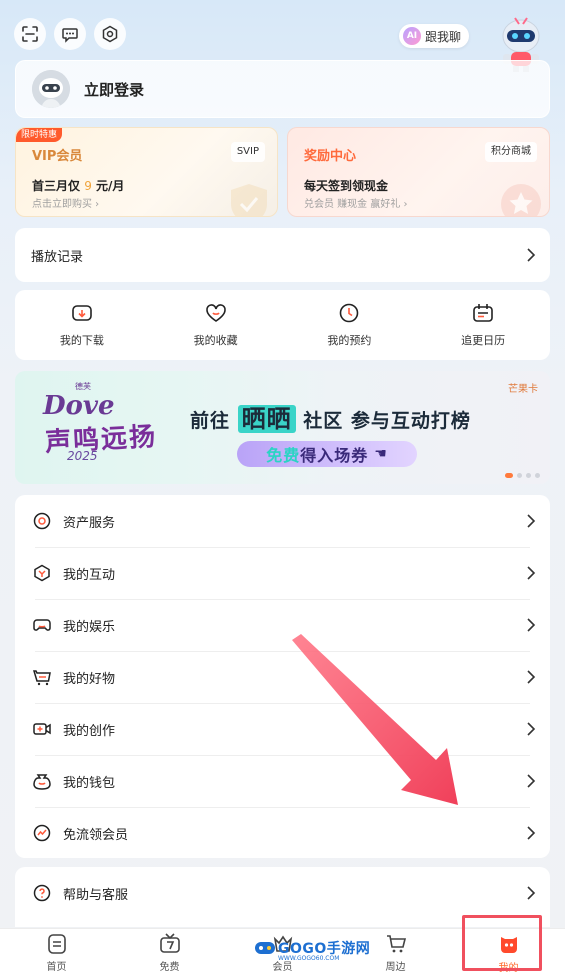 The height and width of the screenshot is (977, 565). I want to click on menu-item-label: 我的好物, so click(89, 679).